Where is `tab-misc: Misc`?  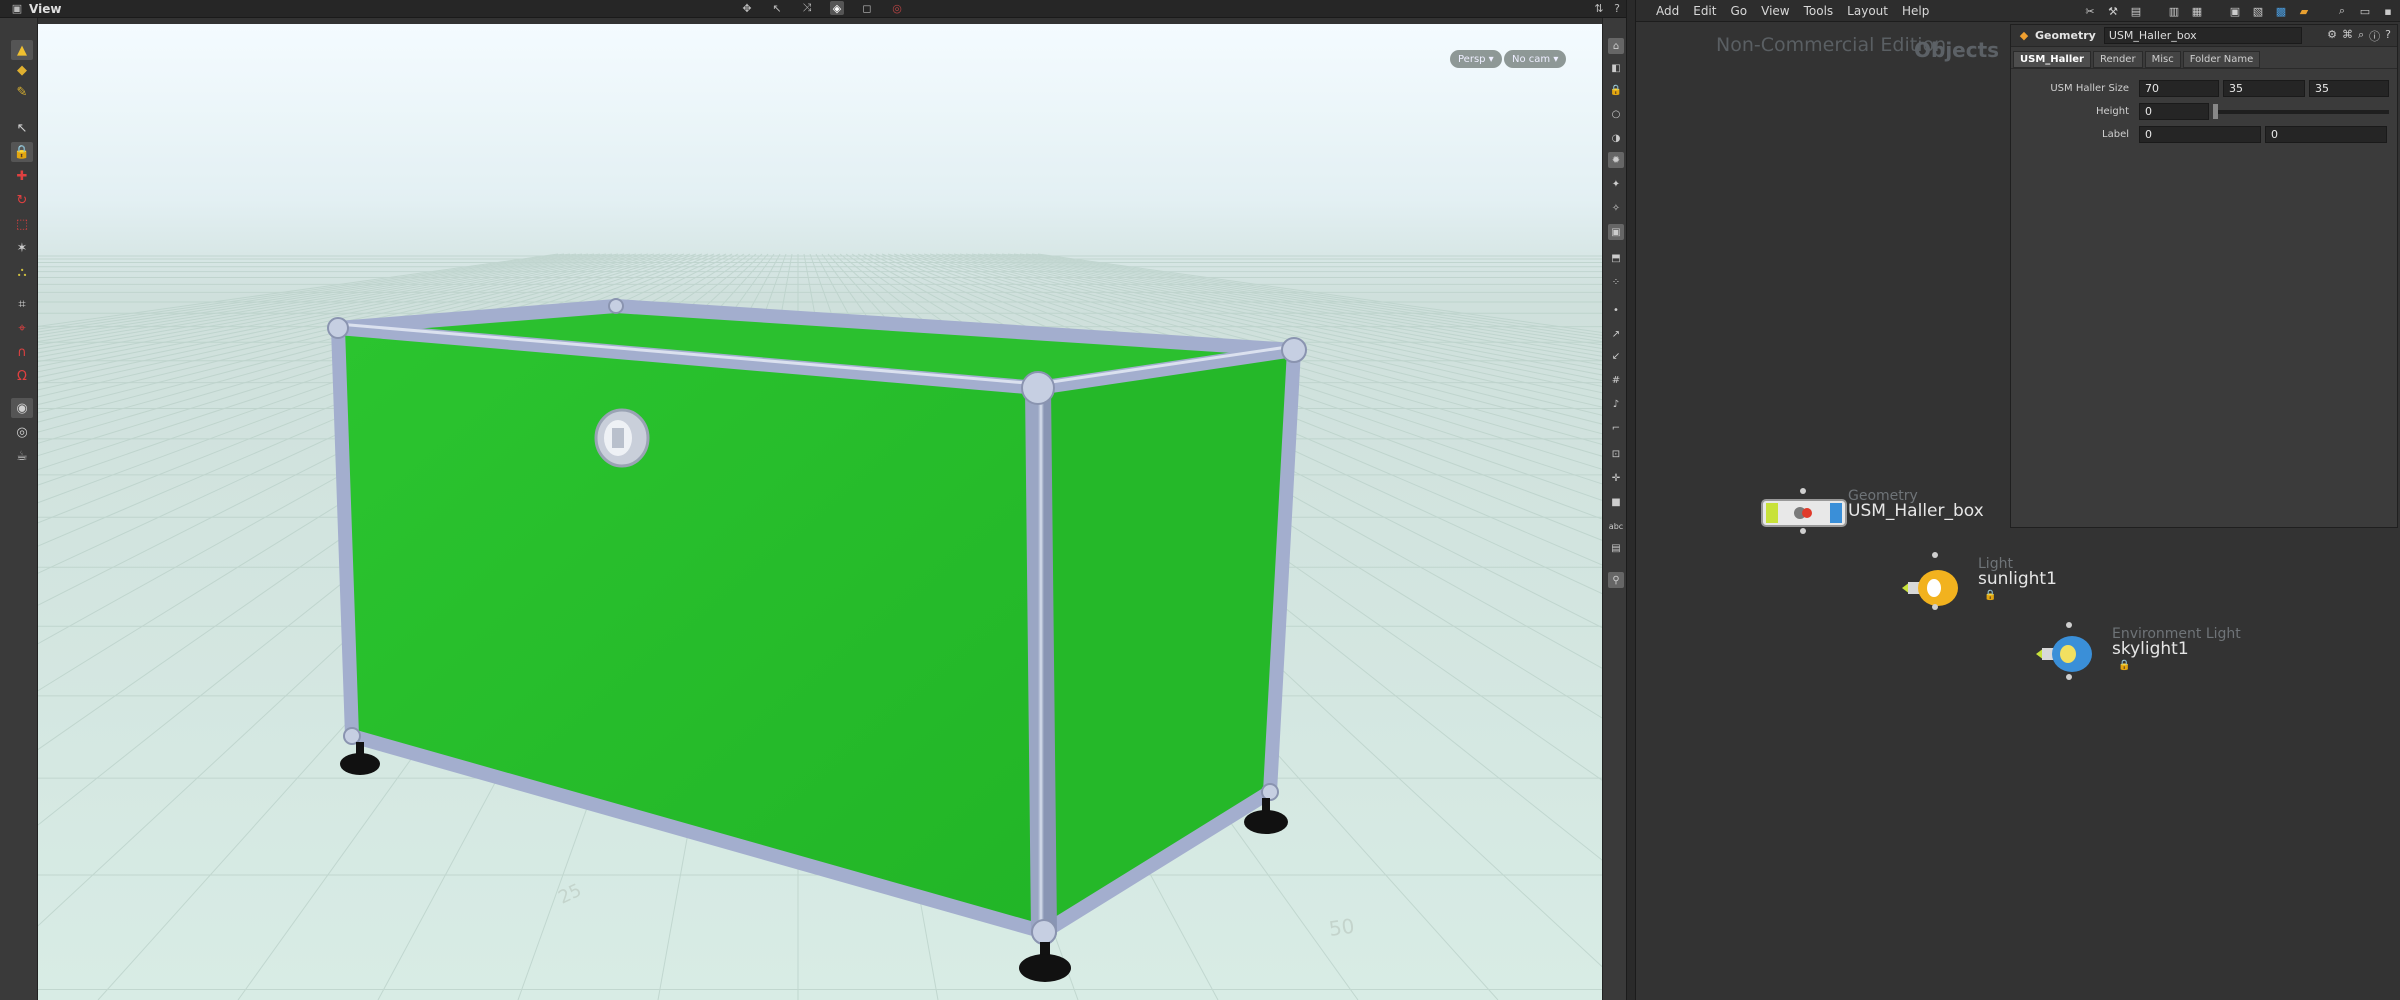 tab-misc: Misc is located at coordinates (2162, 59).